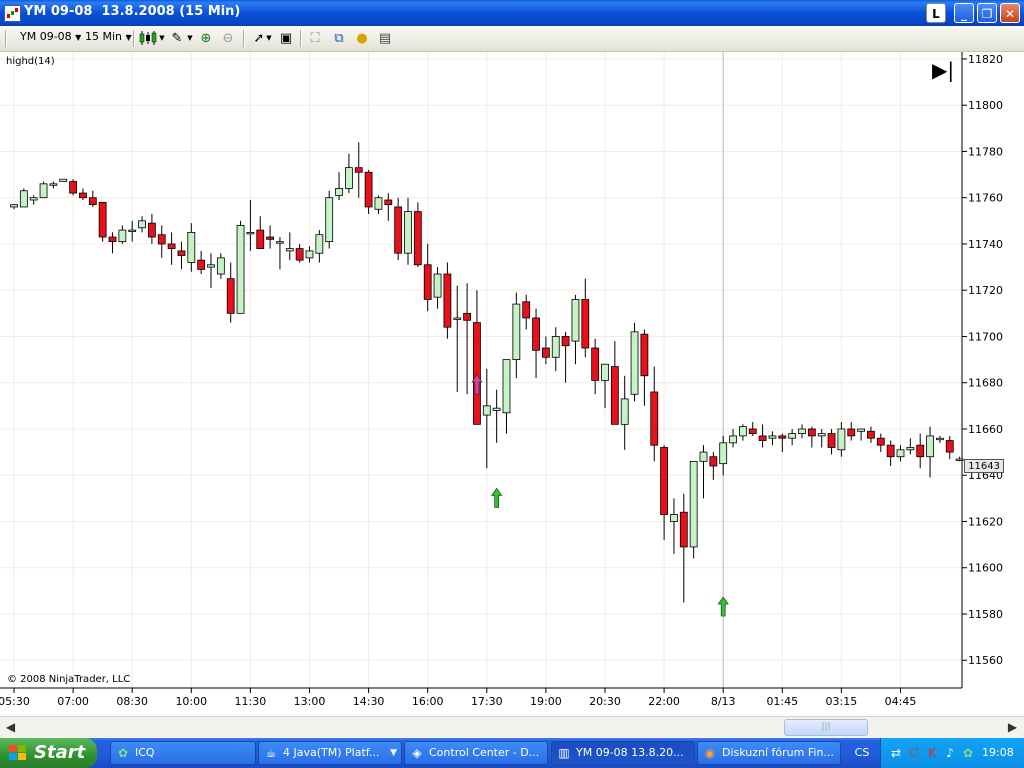  What do you see at coordinates (251, 701) in the screenshot?
I see `x-tick-label: 11:30` at bounding box center [251, 701].